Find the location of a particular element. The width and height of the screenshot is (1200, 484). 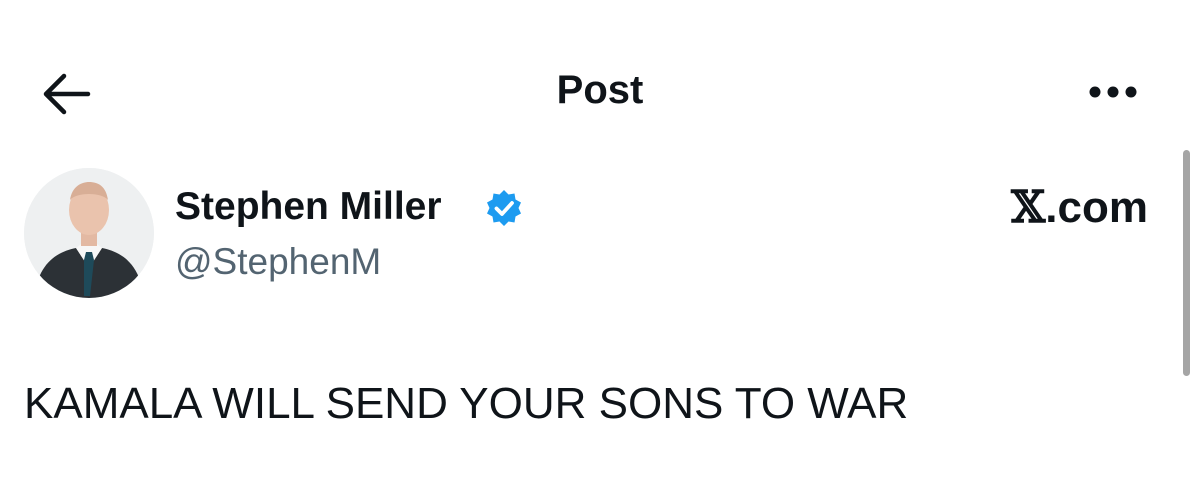

x-logo-icon: 𝕏 is located at coordinates (1028, 207).